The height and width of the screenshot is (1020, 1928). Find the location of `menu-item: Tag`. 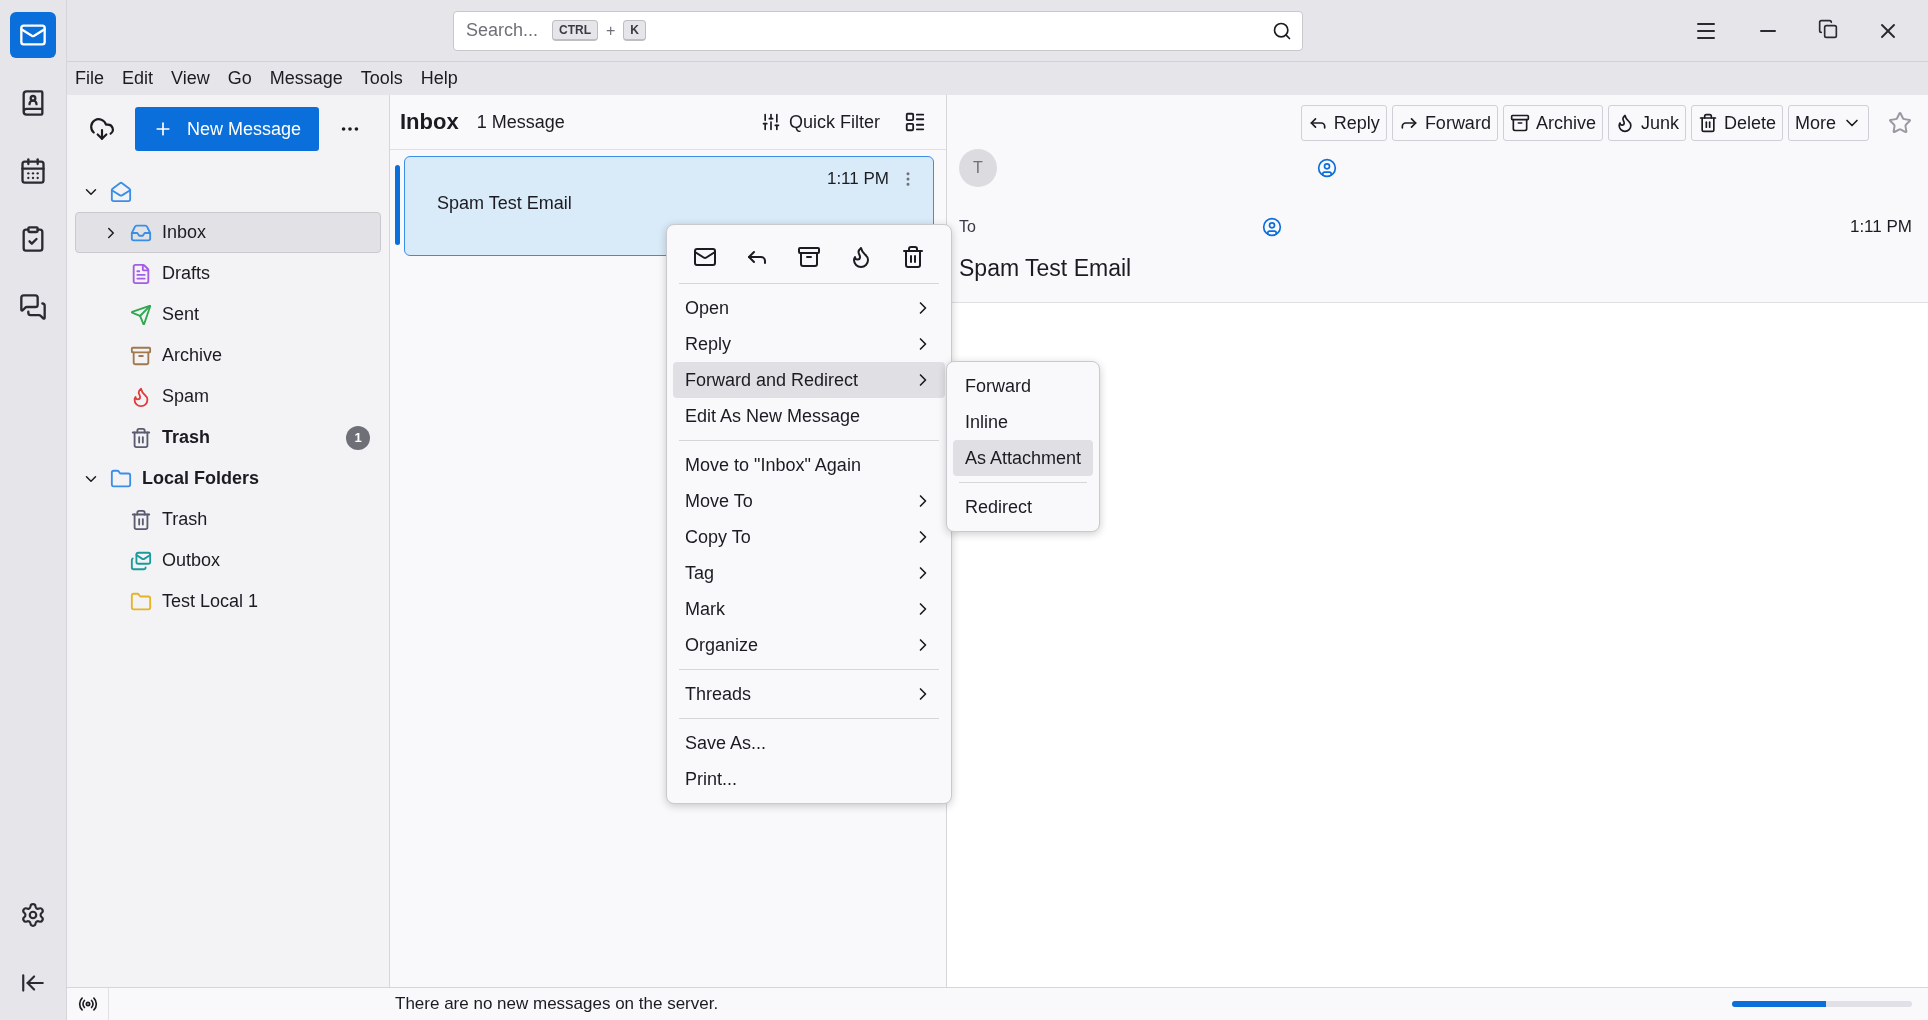

menu-item: Tag is located at coordinates (809, 573).